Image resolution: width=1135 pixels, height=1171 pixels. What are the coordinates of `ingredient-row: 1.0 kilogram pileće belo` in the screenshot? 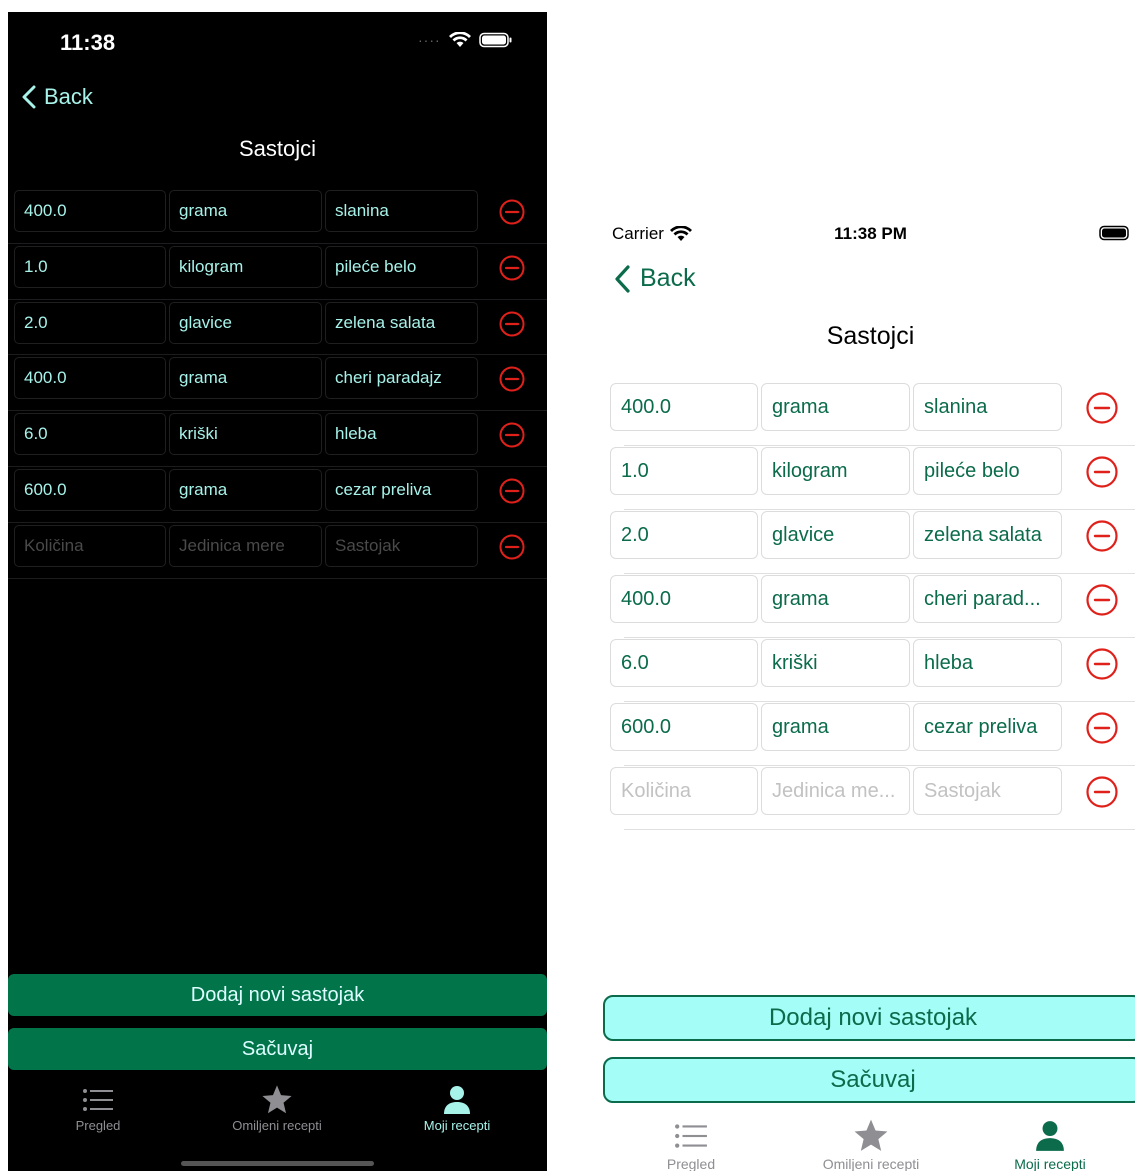 It's located at (867, 478).